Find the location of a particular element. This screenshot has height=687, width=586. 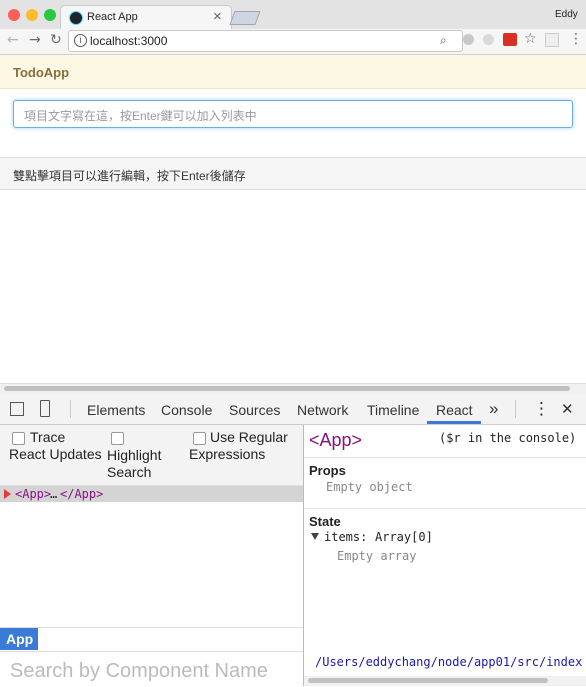

browser-titlebar: React App × Eddy is located at coordinates (293, 15).